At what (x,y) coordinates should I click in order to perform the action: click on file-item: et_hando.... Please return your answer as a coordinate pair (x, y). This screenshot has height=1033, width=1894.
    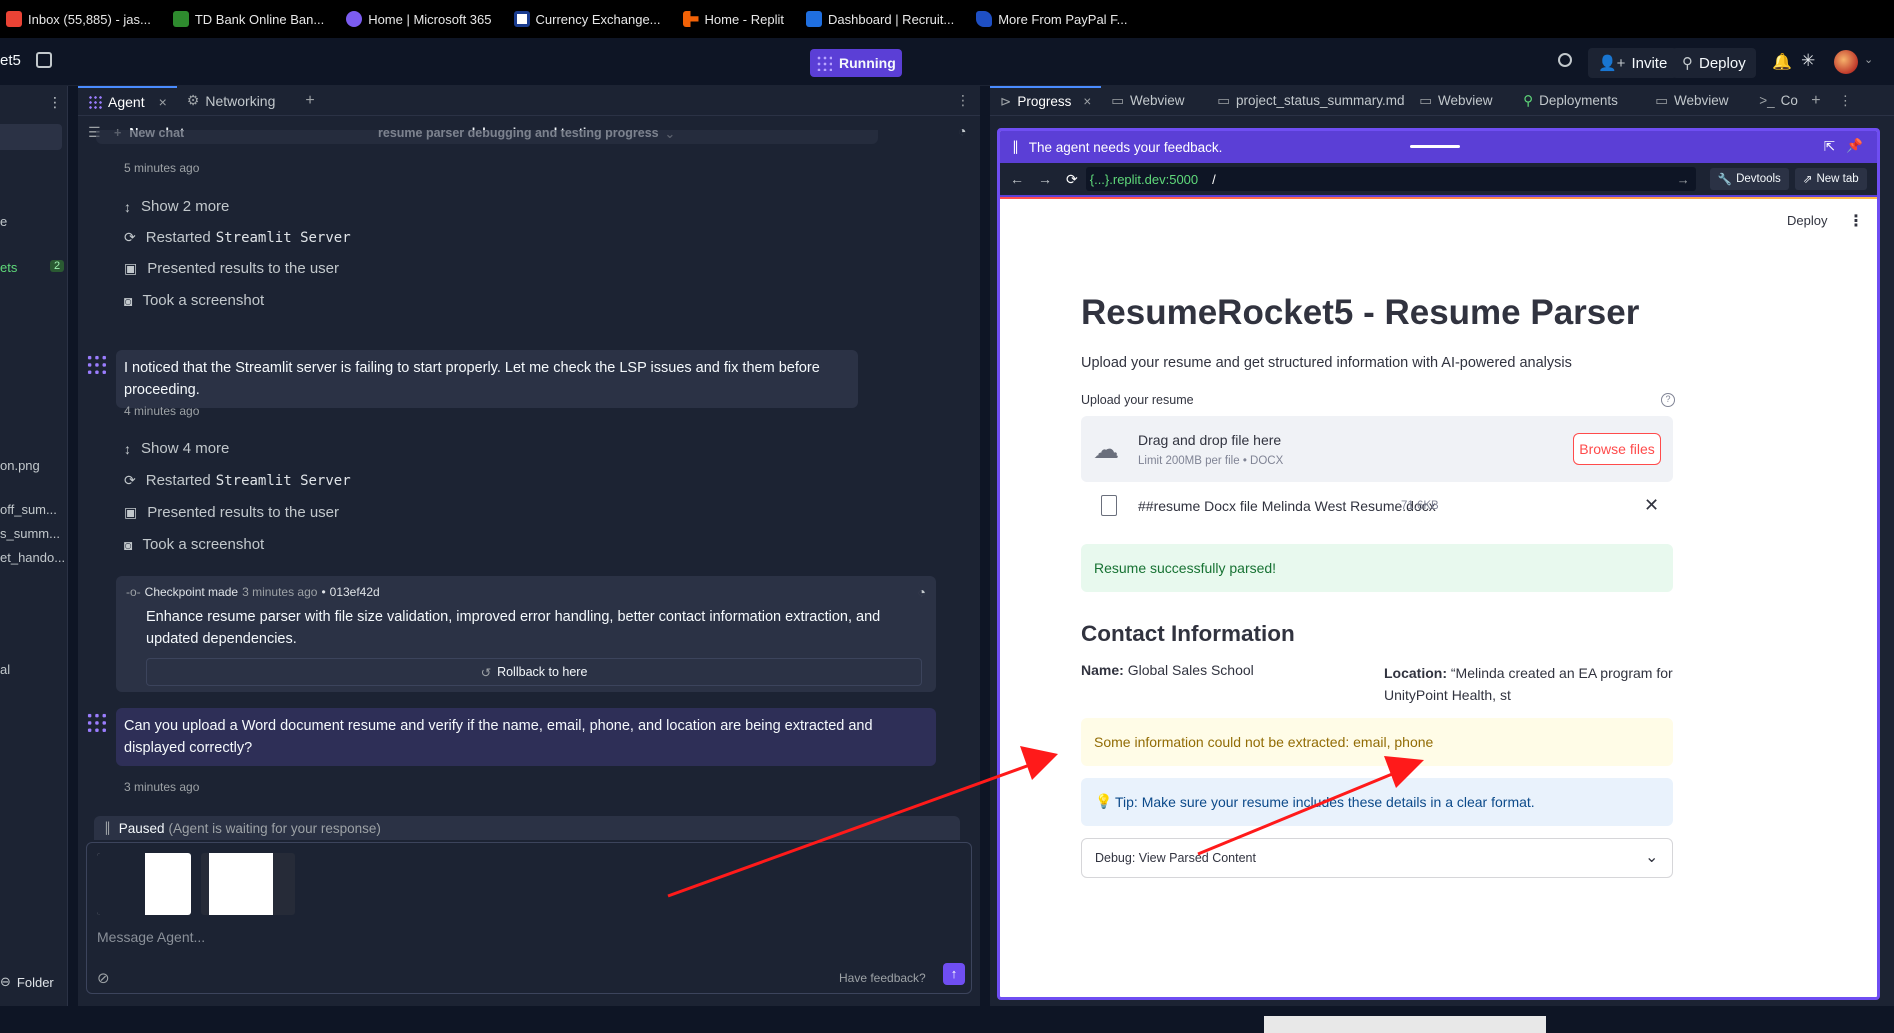
    Looking at the image, I should click on (32, 557).